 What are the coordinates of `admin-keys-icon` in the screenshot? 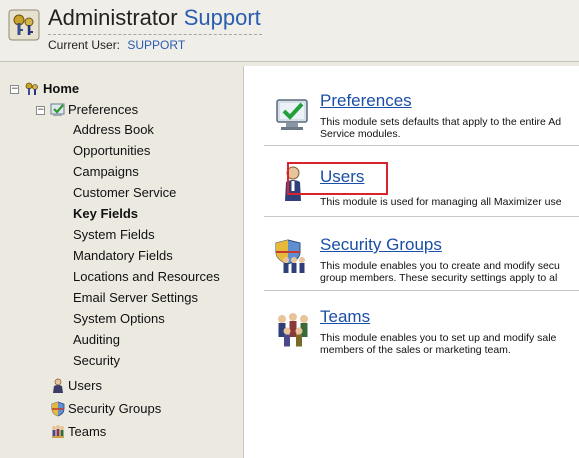 It's located at (24, 25).